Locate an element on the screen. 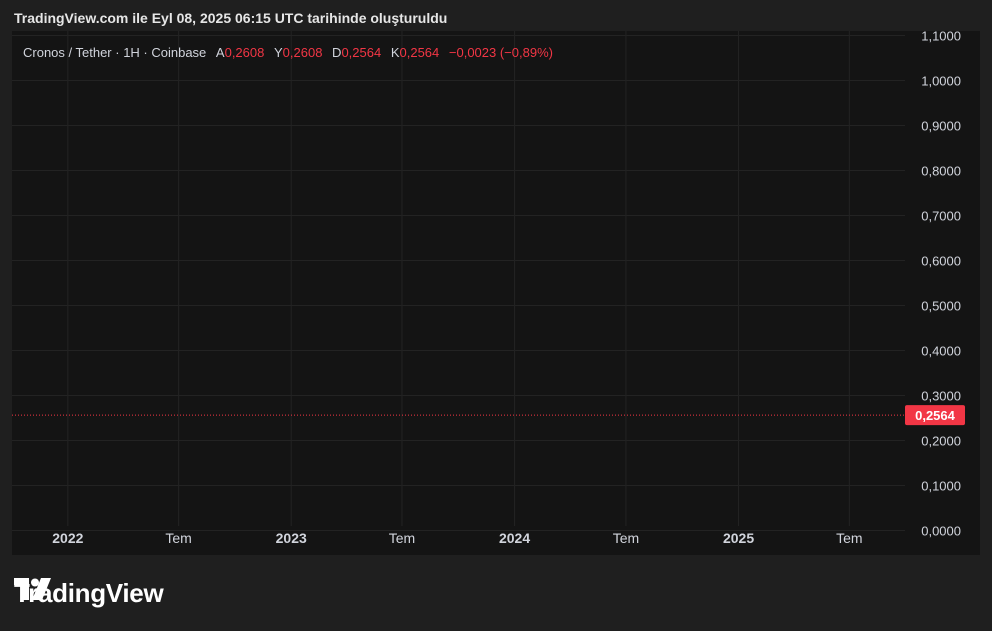  change-value: −0,0023 (−0,89%) is located at coordinates (500, 52).